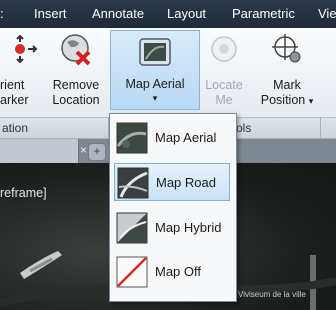 This screenshot has width=336, height=310. I want to click on map-watermark: Viviseum de la ville, so click(272, 294).